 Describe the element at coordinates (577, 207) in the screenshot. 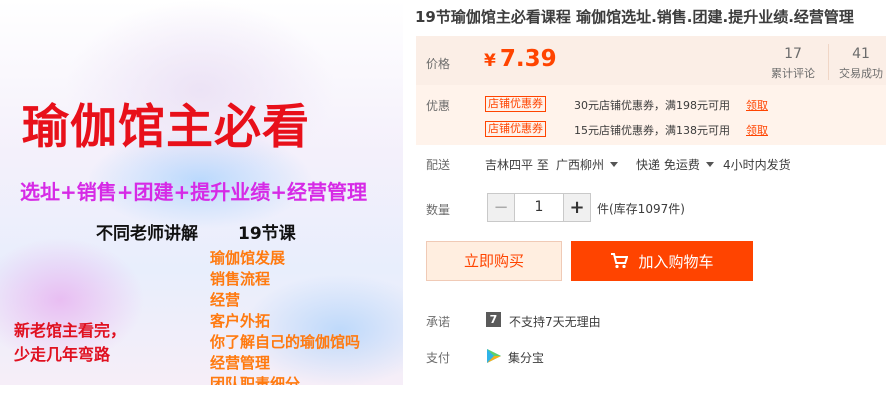

I see `increment-button: +` at that location.